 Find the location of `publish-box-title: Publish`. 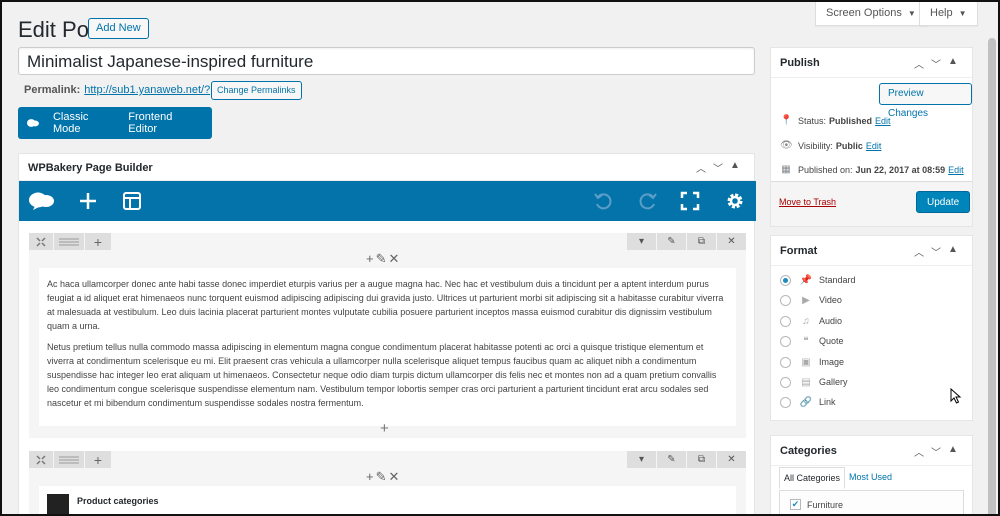

publish-box-title: Publish is located at coordinates (800, 63).